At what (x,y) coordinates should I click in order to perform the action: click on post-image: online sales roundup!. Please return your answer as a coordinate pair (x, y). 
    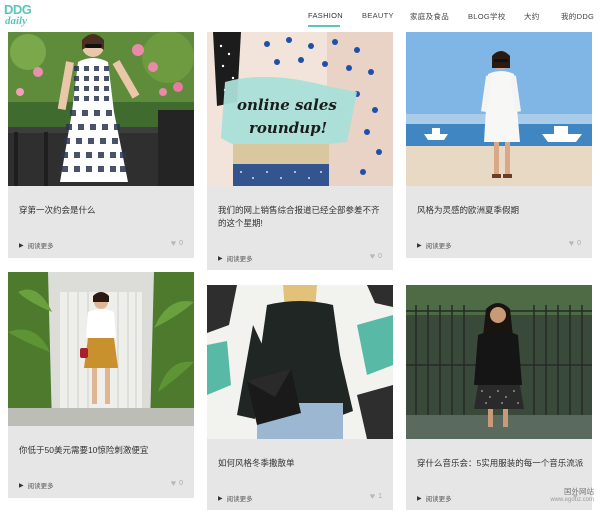
    Looking at the image, I should click on (300, 109).